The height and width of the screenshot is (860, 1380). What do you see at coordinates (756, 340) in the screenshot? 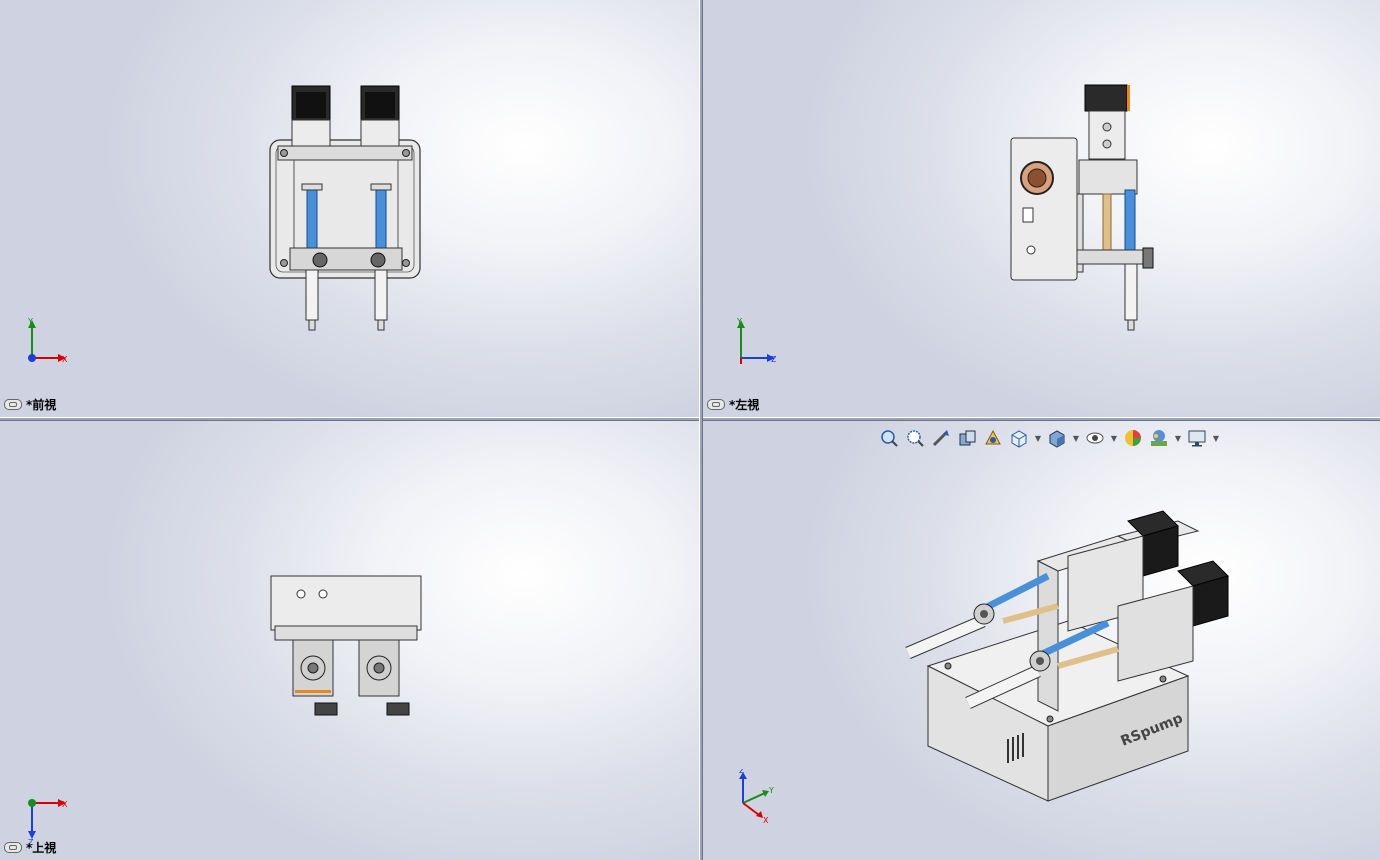
I see `coordinate-triad: Y Z` at bounding box center [756, 340].